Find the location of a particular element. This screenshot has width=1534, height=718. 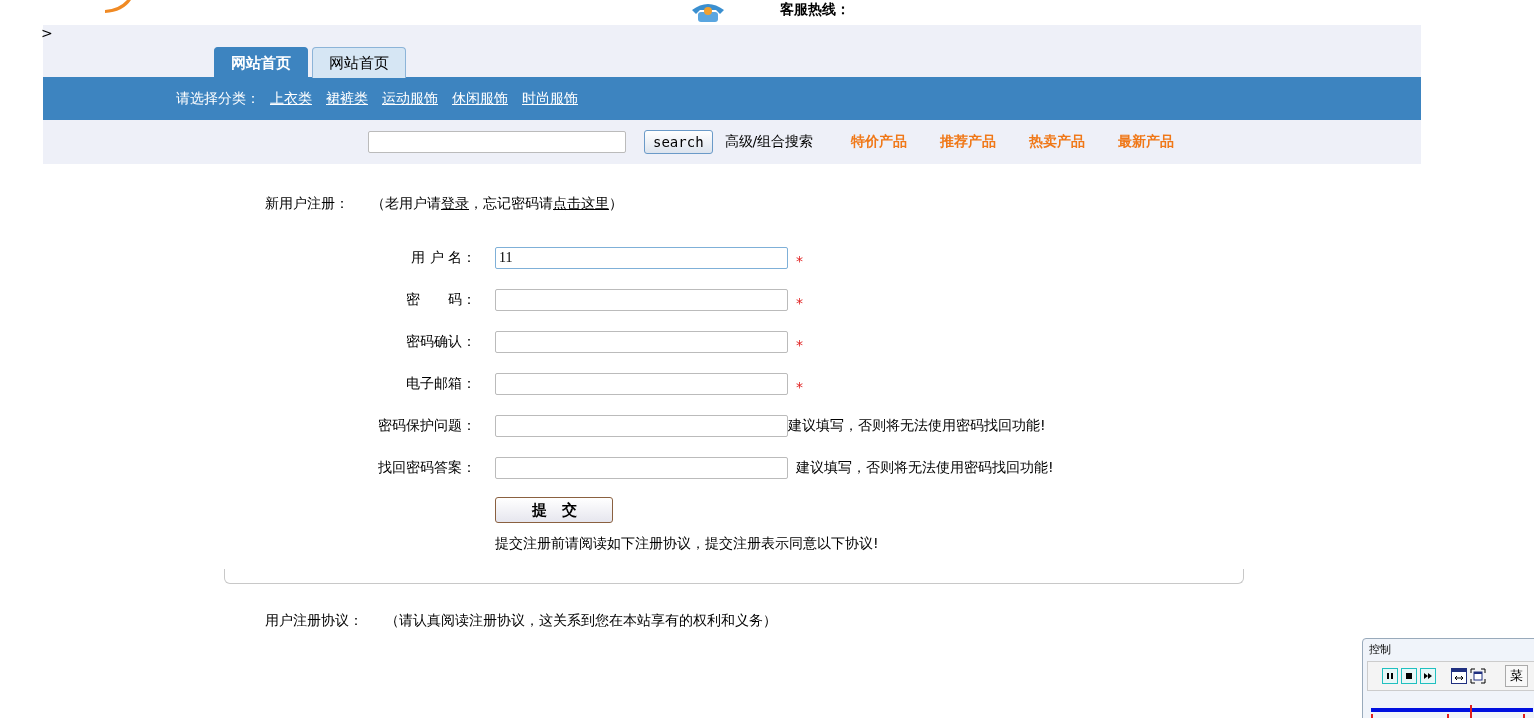

pause-icon is located at coordinates (1390, 676).